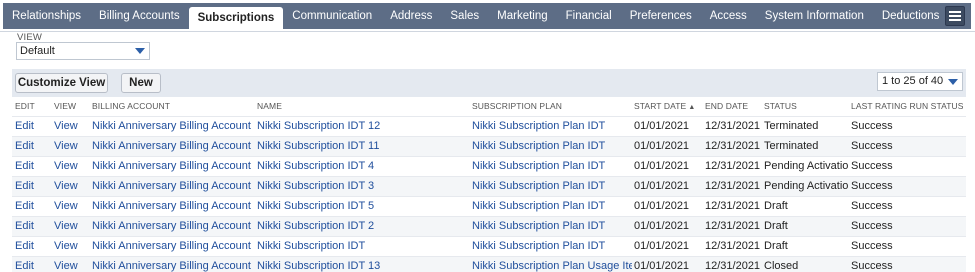  Describe the element at coordinates (236, 18) in the screenshot. I see `tab-subscriptions: Subscriptions` at that location.